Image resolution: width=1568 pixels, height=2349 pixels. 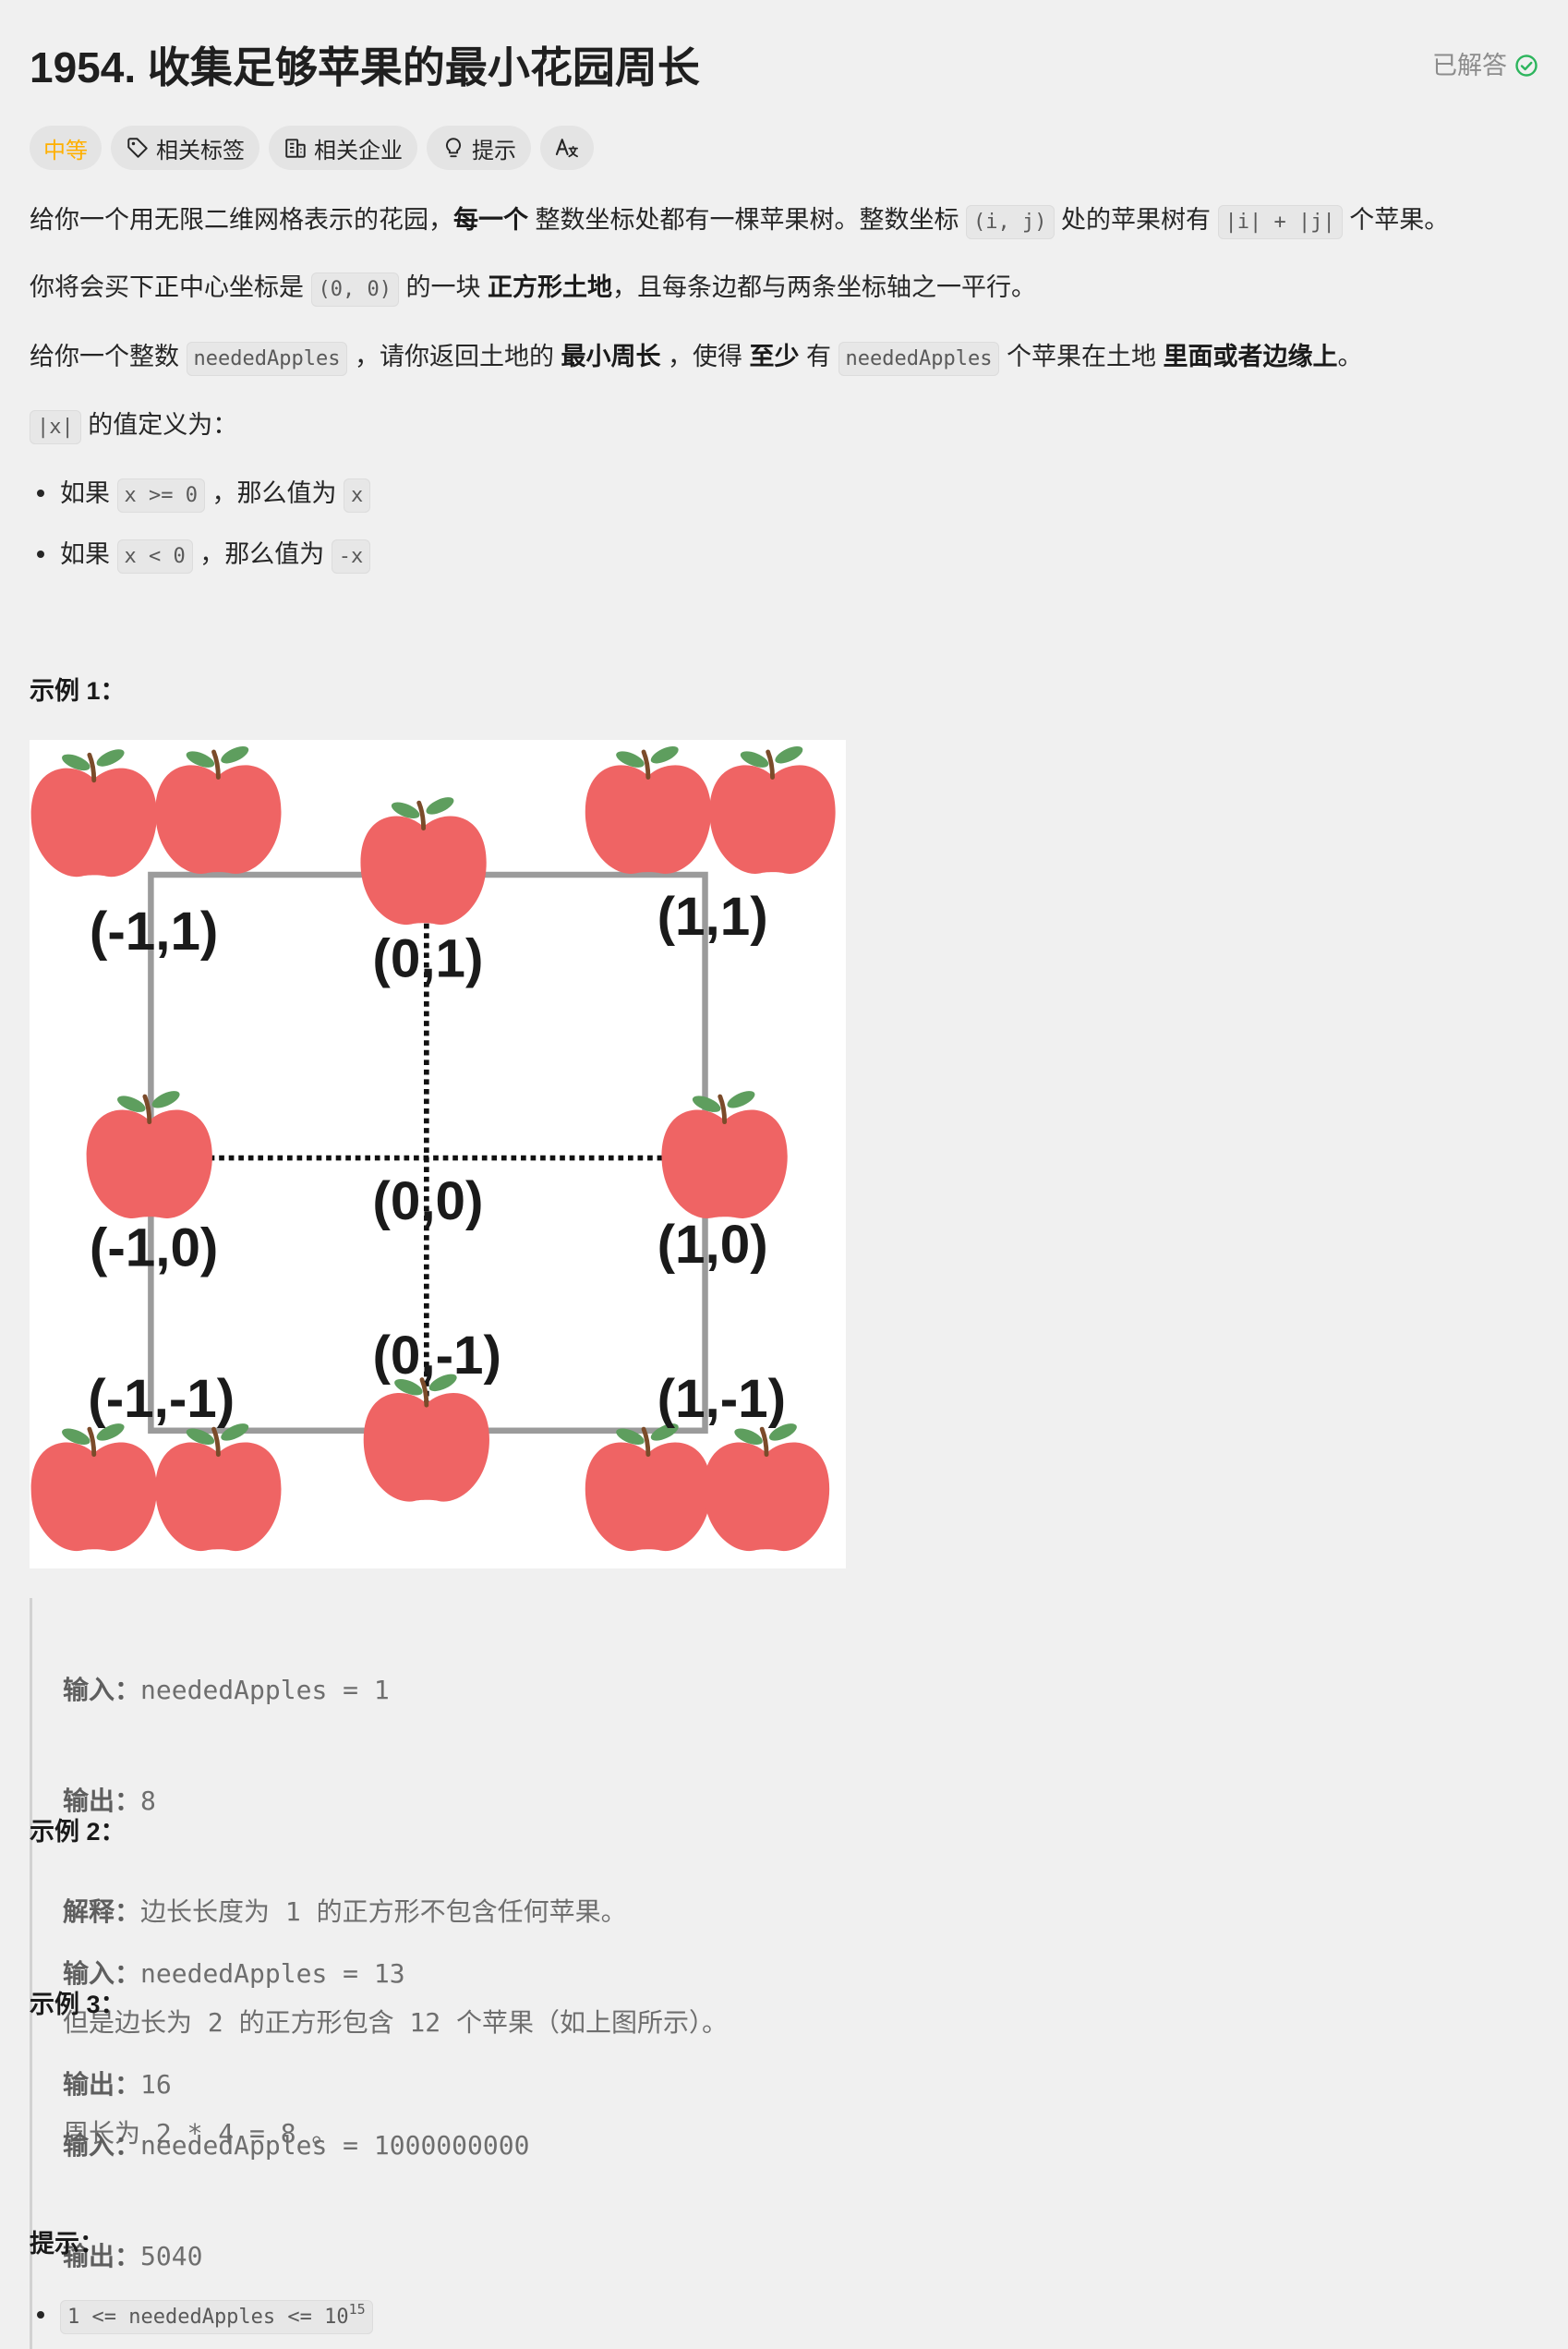 I want to click on text: 的值定义为：, so click(x=159, y=425).